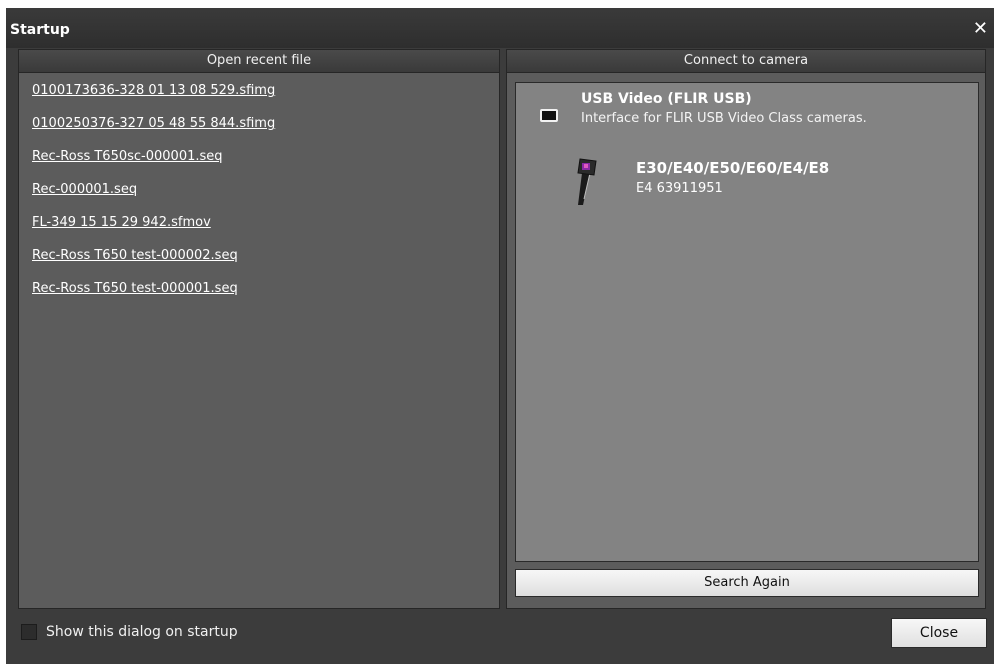  What do you see at coordinates (259, 61) in the screenshot?
I see `recent-files-header: Open recent file` at bounding box center [259, 61].